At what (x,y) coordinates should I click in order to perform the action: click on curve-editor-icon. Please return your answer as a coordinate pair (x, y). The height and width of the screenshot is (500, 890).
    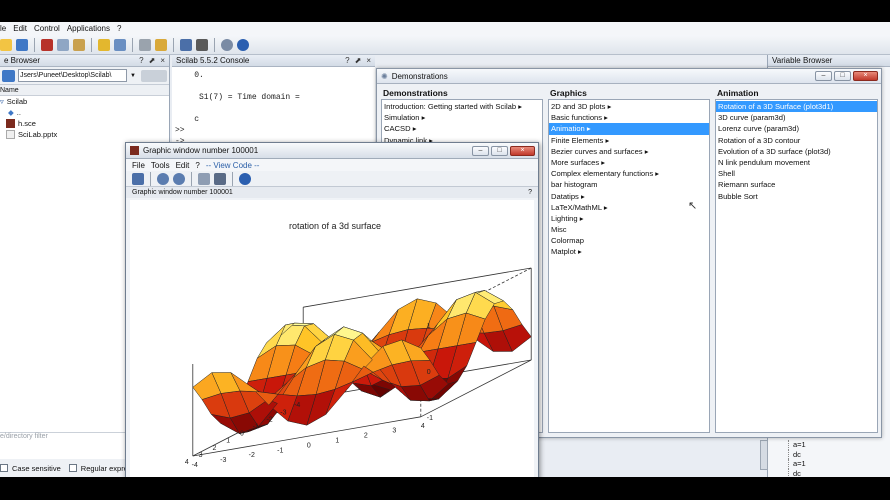
    Looking at the image, I should click on (220, 178).